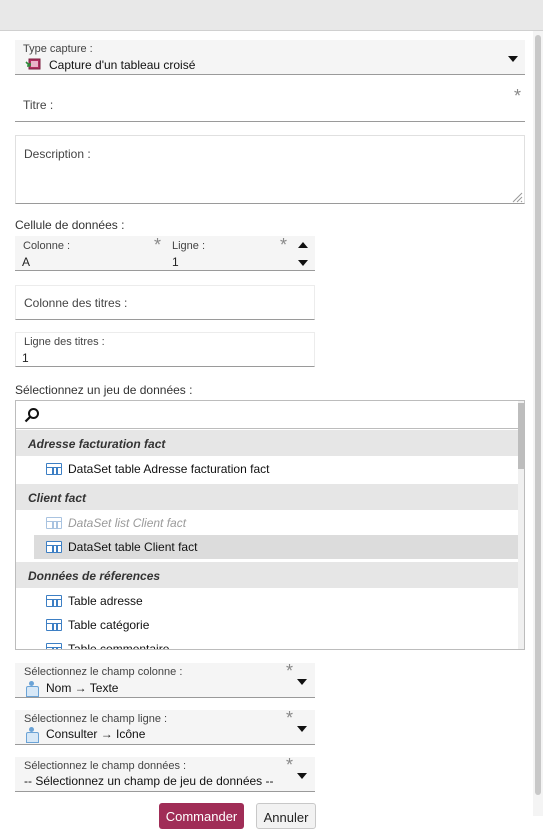  Describe the element at coordinates (538, 415) in the screenshot. I see `page-scrollbar-thumb` at that location.